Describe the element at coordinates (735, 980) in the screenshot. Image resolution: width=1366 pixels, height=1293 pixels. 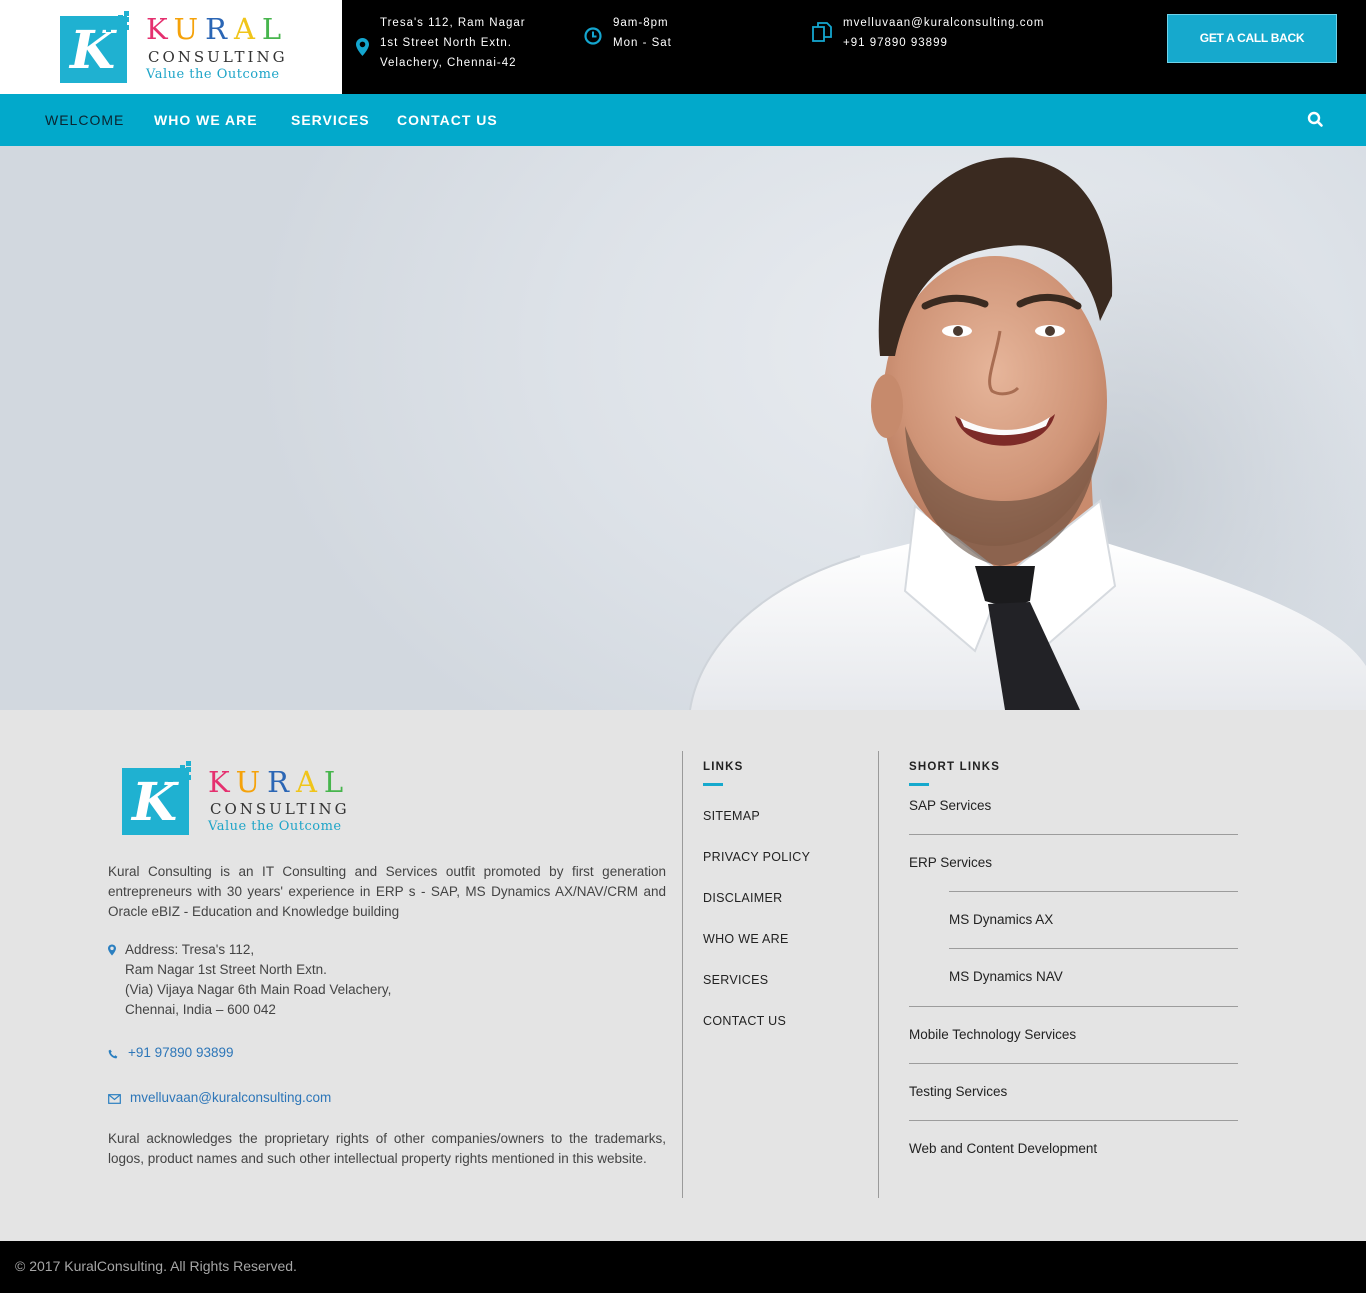
I see `footer-link-services: SERVICES` at that location.